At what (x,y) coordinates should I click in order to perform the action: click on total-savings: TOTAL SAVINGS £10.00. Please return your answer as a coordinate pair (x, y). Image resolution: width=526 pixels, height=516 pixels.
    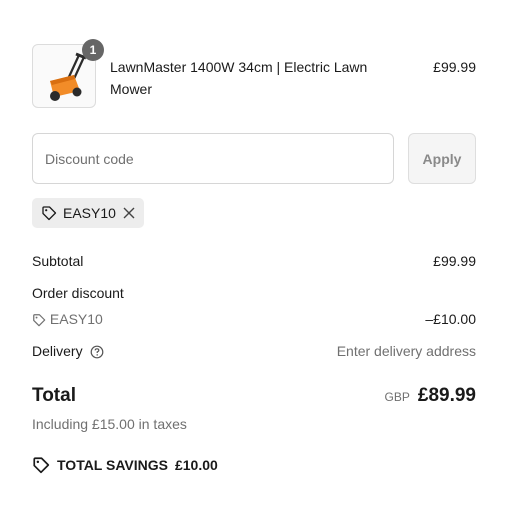
    Looking at the image, I should click on (125, 465).